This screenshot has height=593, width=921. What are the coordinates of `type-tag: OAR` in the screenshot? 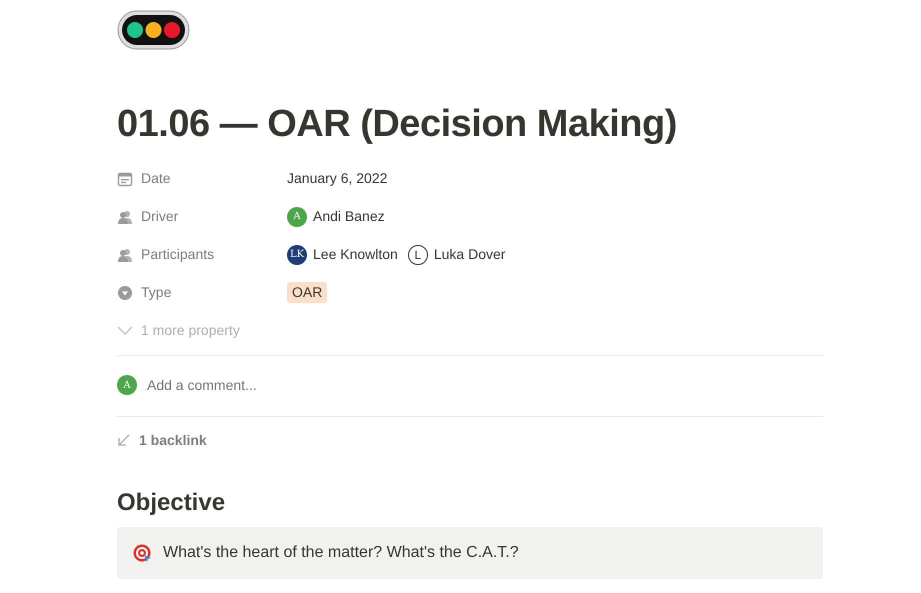 It's located at (307, 293).